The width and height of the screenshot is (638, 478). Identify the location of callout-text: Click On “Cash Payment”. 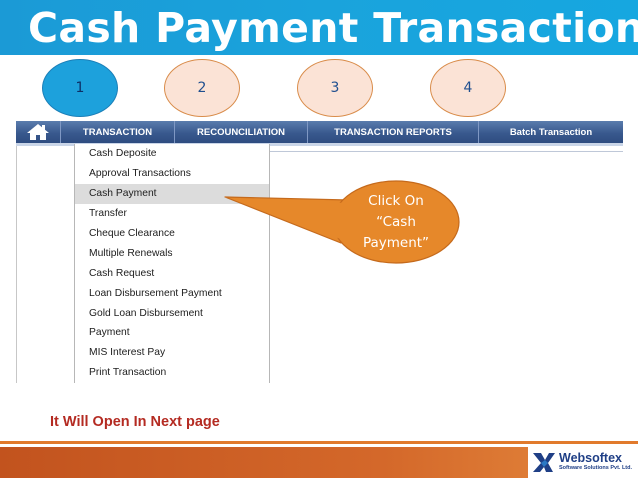
(396, 222).